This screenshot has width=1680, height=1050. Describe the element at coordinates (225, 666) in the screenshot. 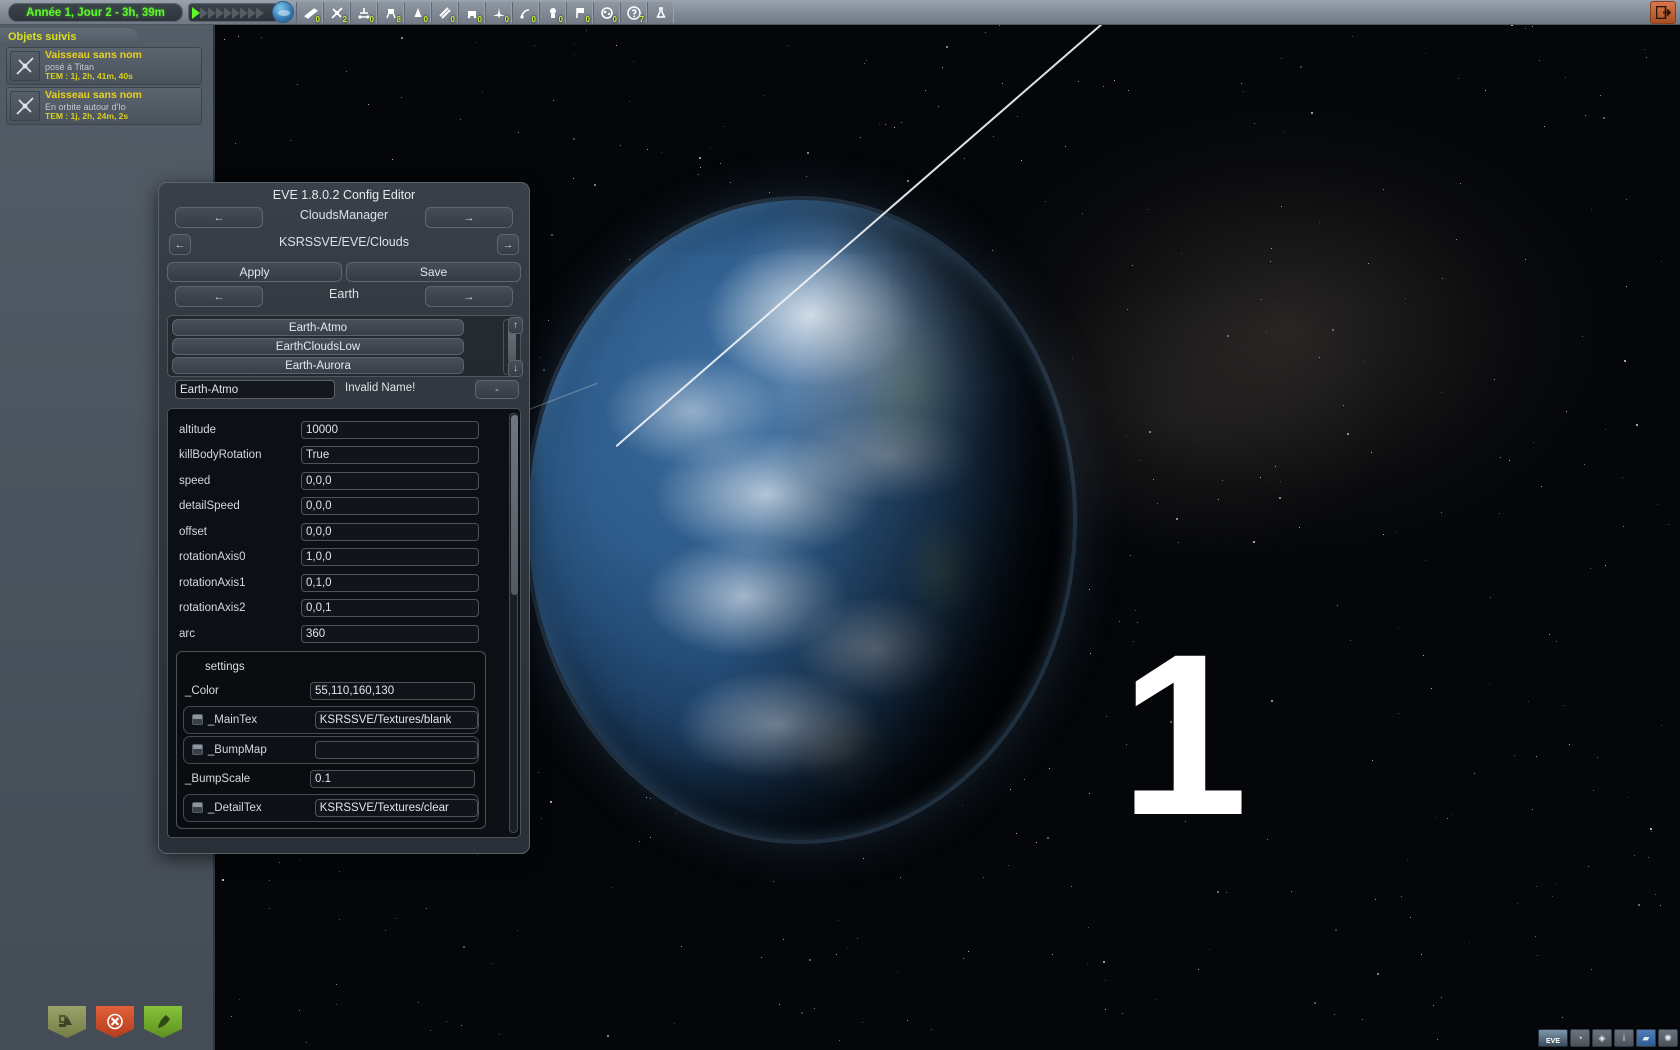

I see `settings-title: settings` at that location.